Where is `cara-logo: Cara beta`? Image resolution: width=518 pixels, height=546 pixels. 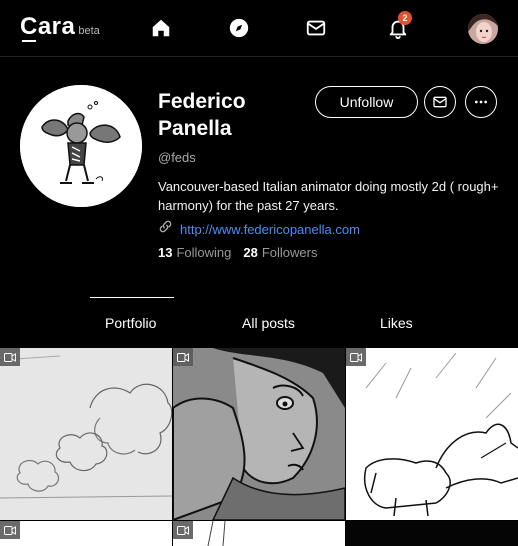 cara-logo: Cara beta is located at coordinates (60, 27).